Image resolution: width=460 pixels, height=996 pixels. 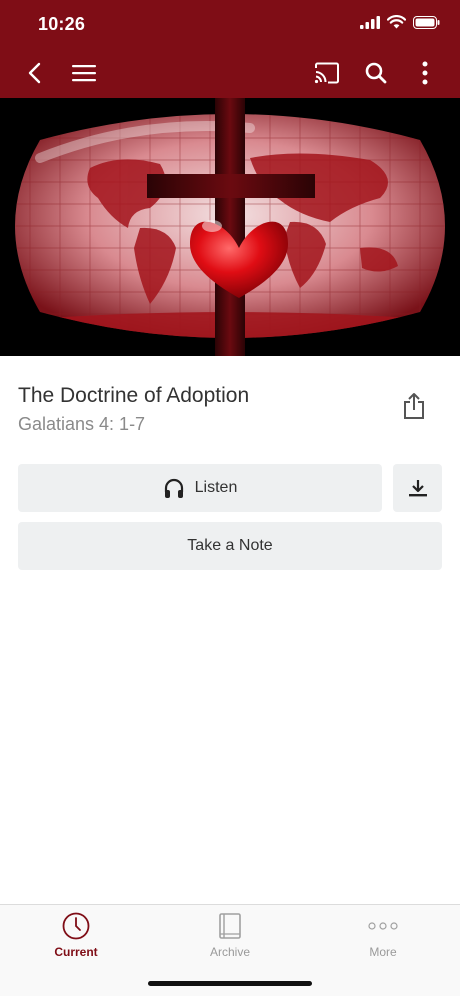 What do you see at coordinates (383, 937) in the screenshot?
I see `tab-more: More` at bounding box center [383, 937].